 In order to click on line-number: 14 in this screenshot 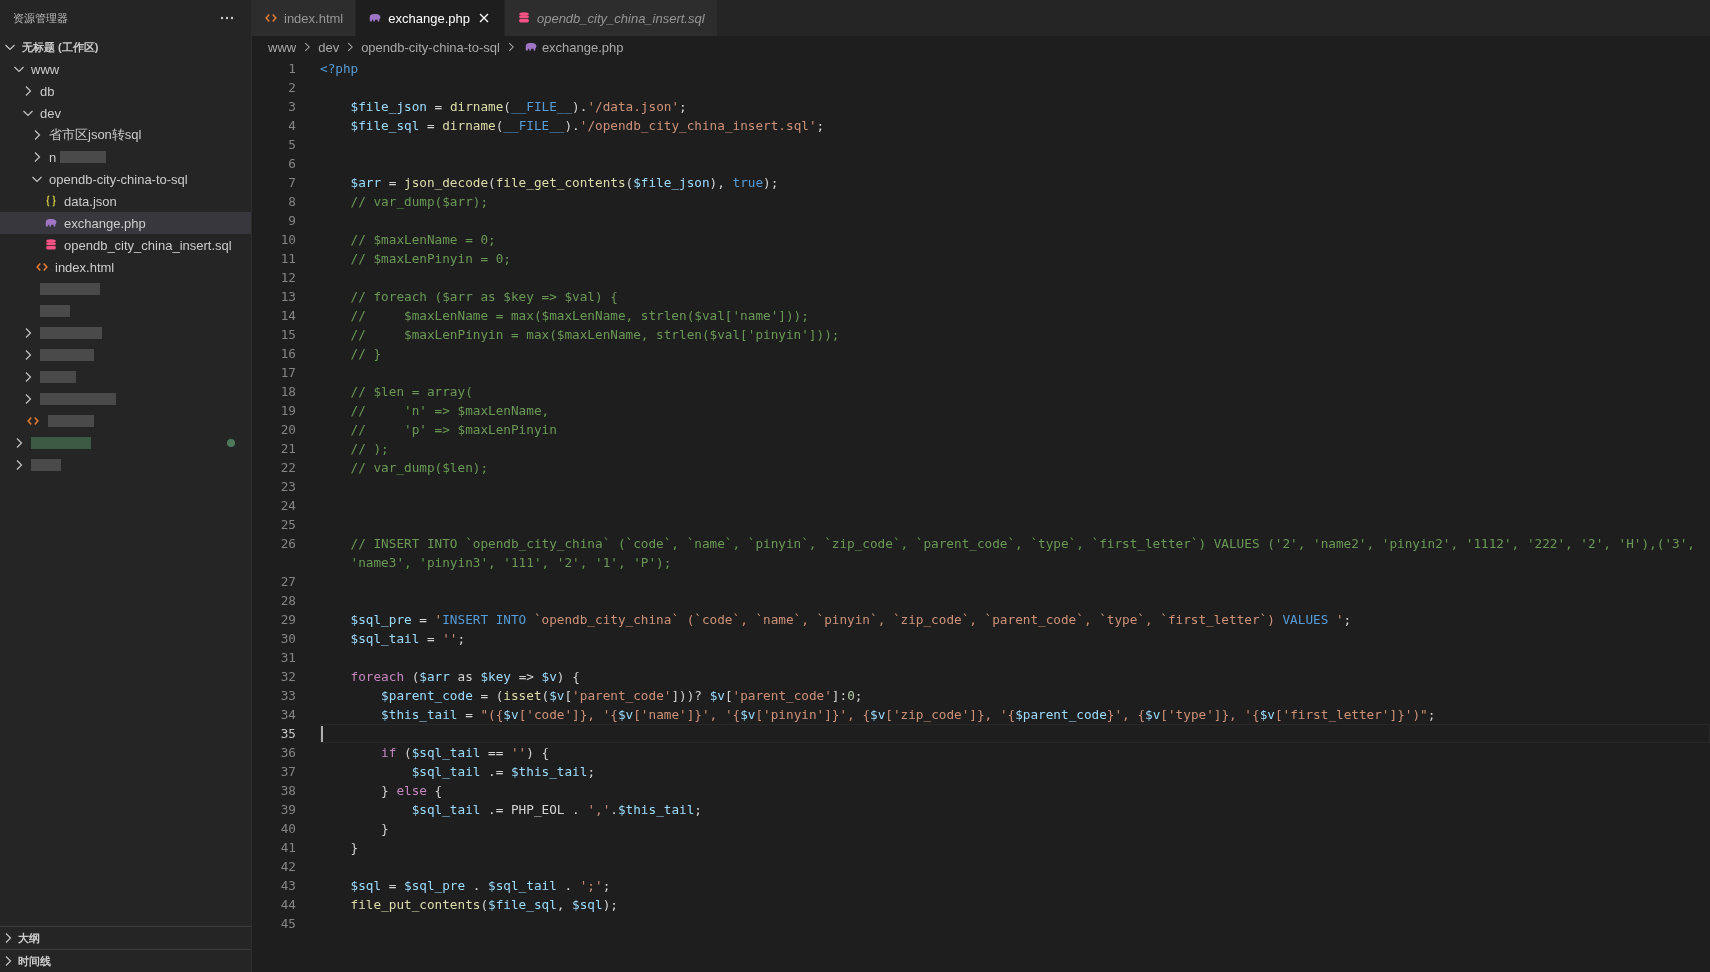, I will do `click(288, 316)`.